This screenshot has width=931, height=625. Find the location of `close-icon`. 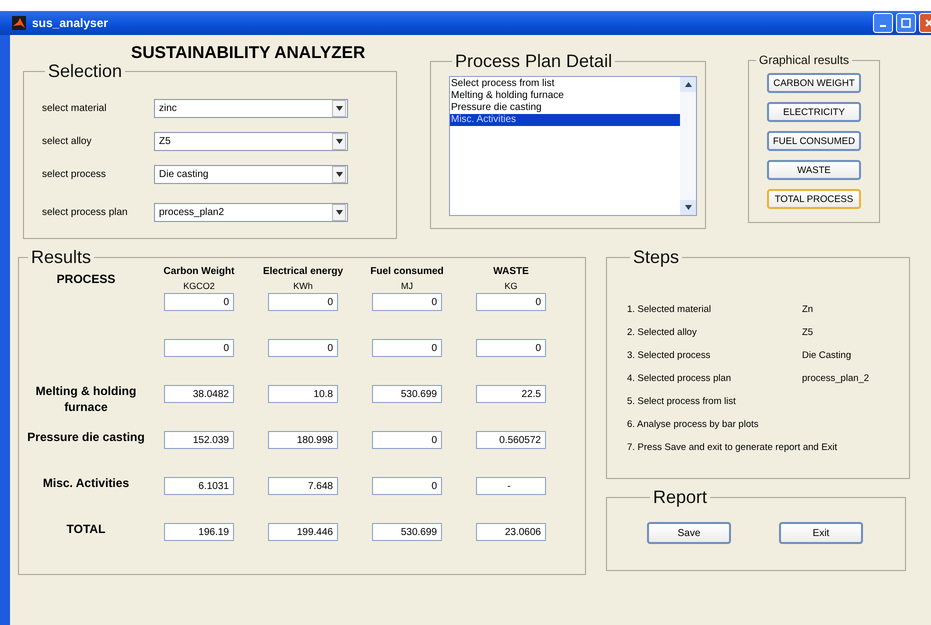

close-icon is located at coordinates (928, 23).